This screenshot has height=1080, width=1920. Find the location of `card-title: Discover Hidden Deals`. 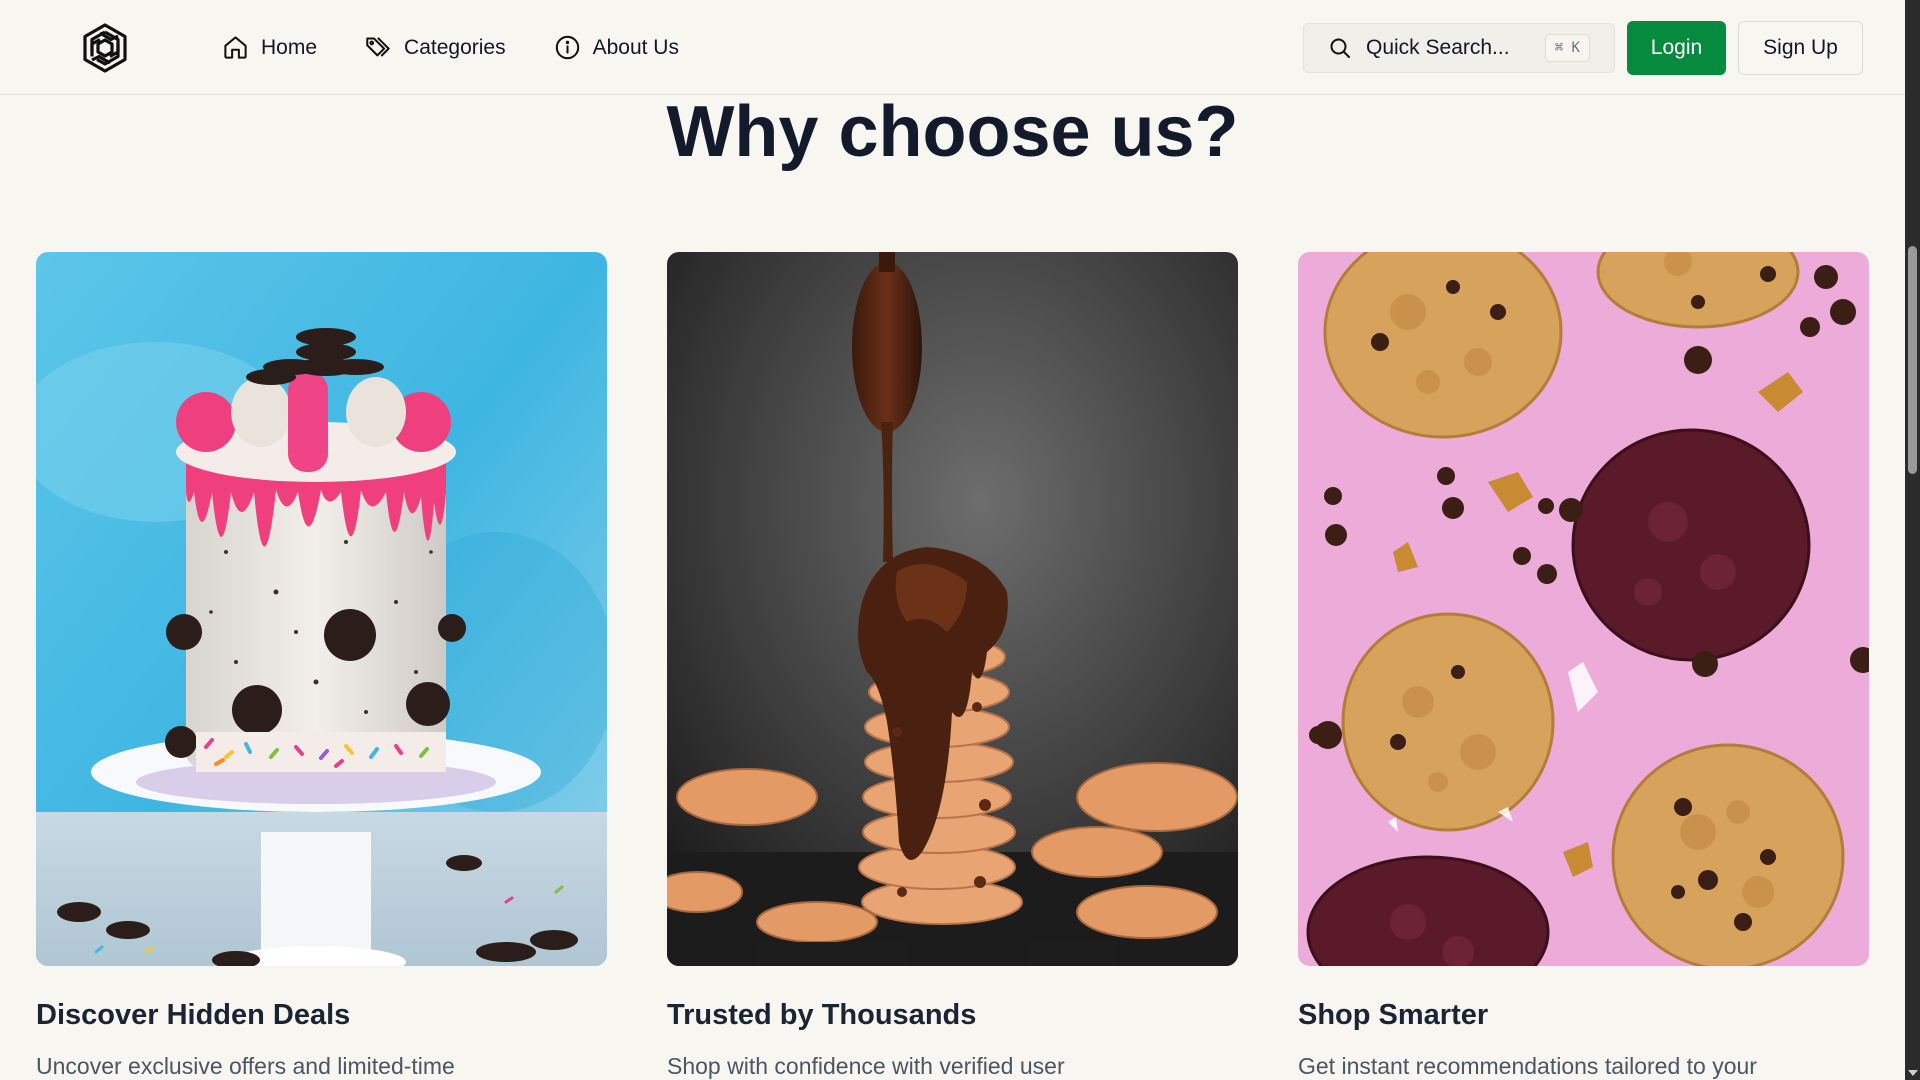

card-title: Discover Hidden Deals is located at coordinates (193, 1015).